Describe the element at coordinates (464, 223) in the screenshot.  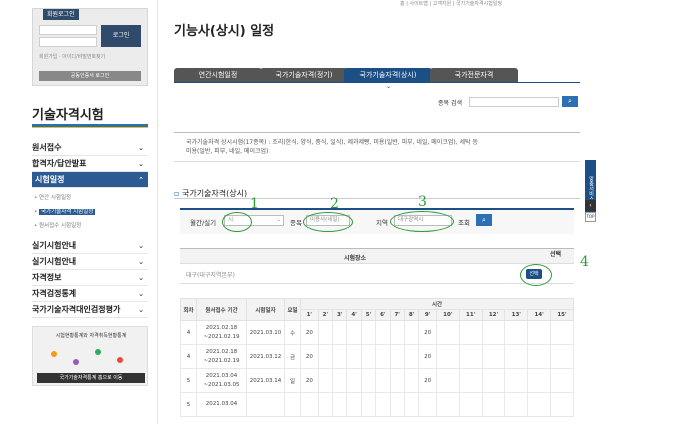
I see `query-label: 조회` at that location.